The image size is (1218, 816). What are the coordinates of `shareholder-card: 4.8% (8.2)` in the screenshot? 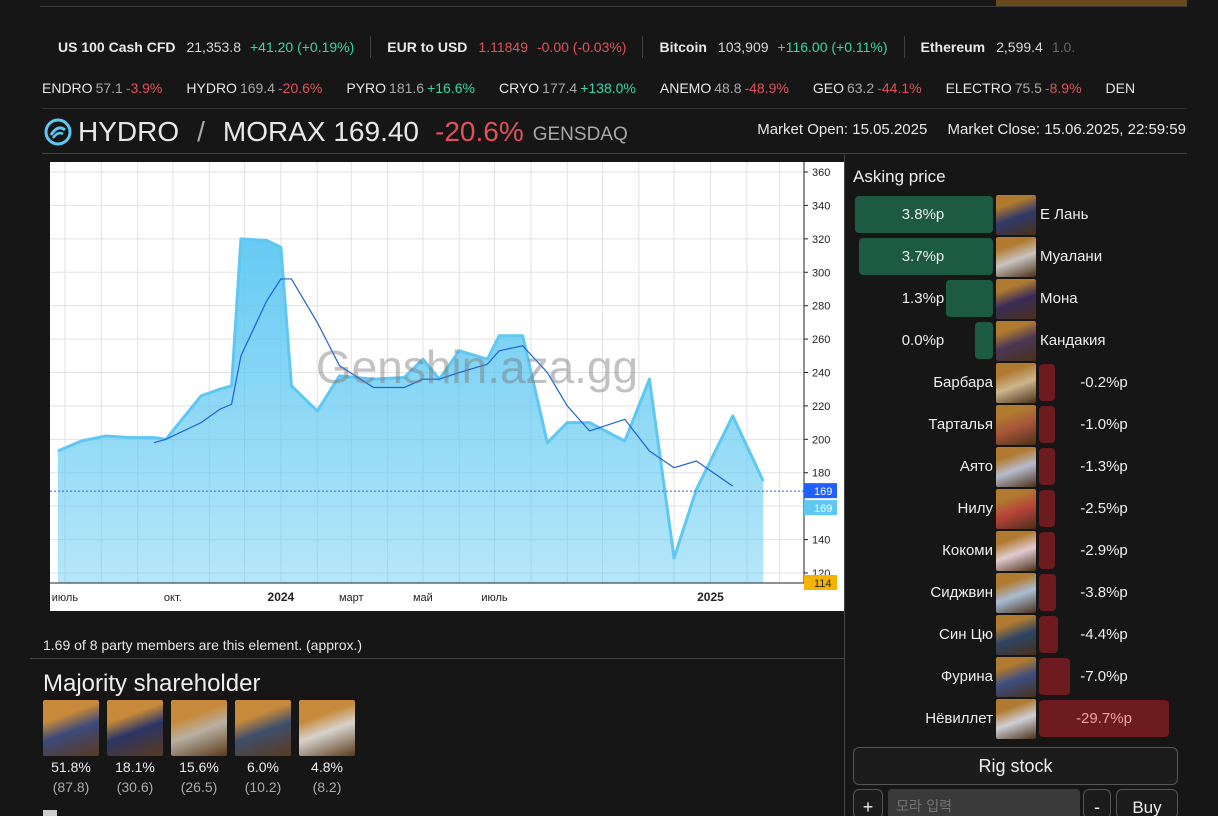 It's located at (327, 747).